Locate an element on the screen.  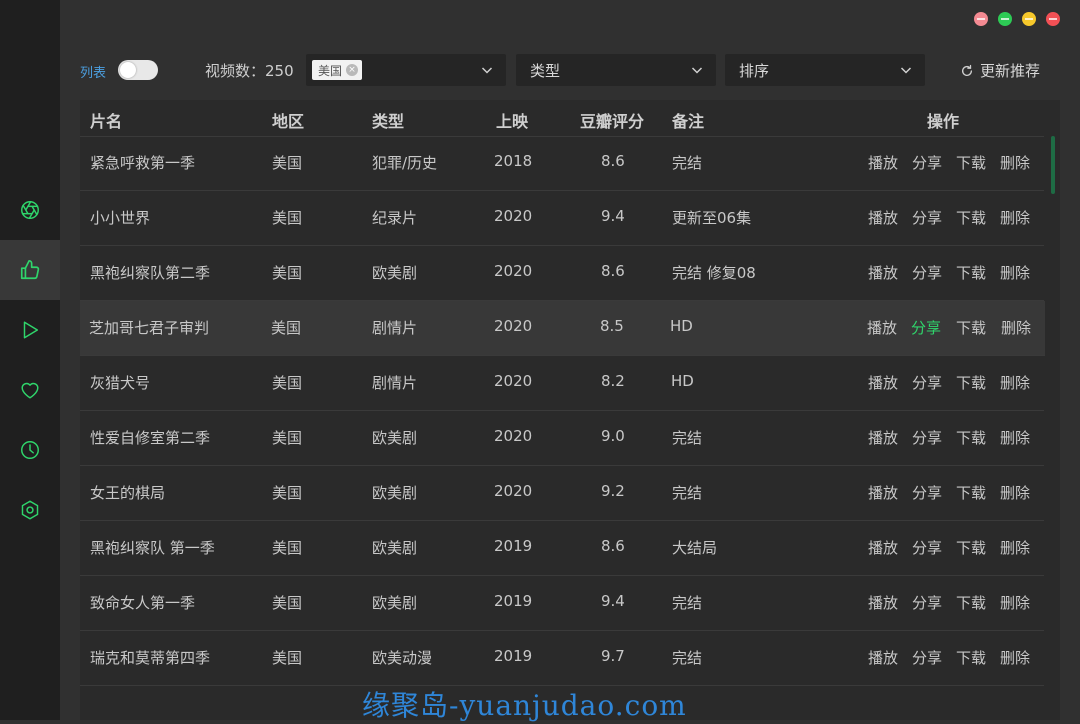
region-tag: 美国 × is located at coordinates (337, 70).